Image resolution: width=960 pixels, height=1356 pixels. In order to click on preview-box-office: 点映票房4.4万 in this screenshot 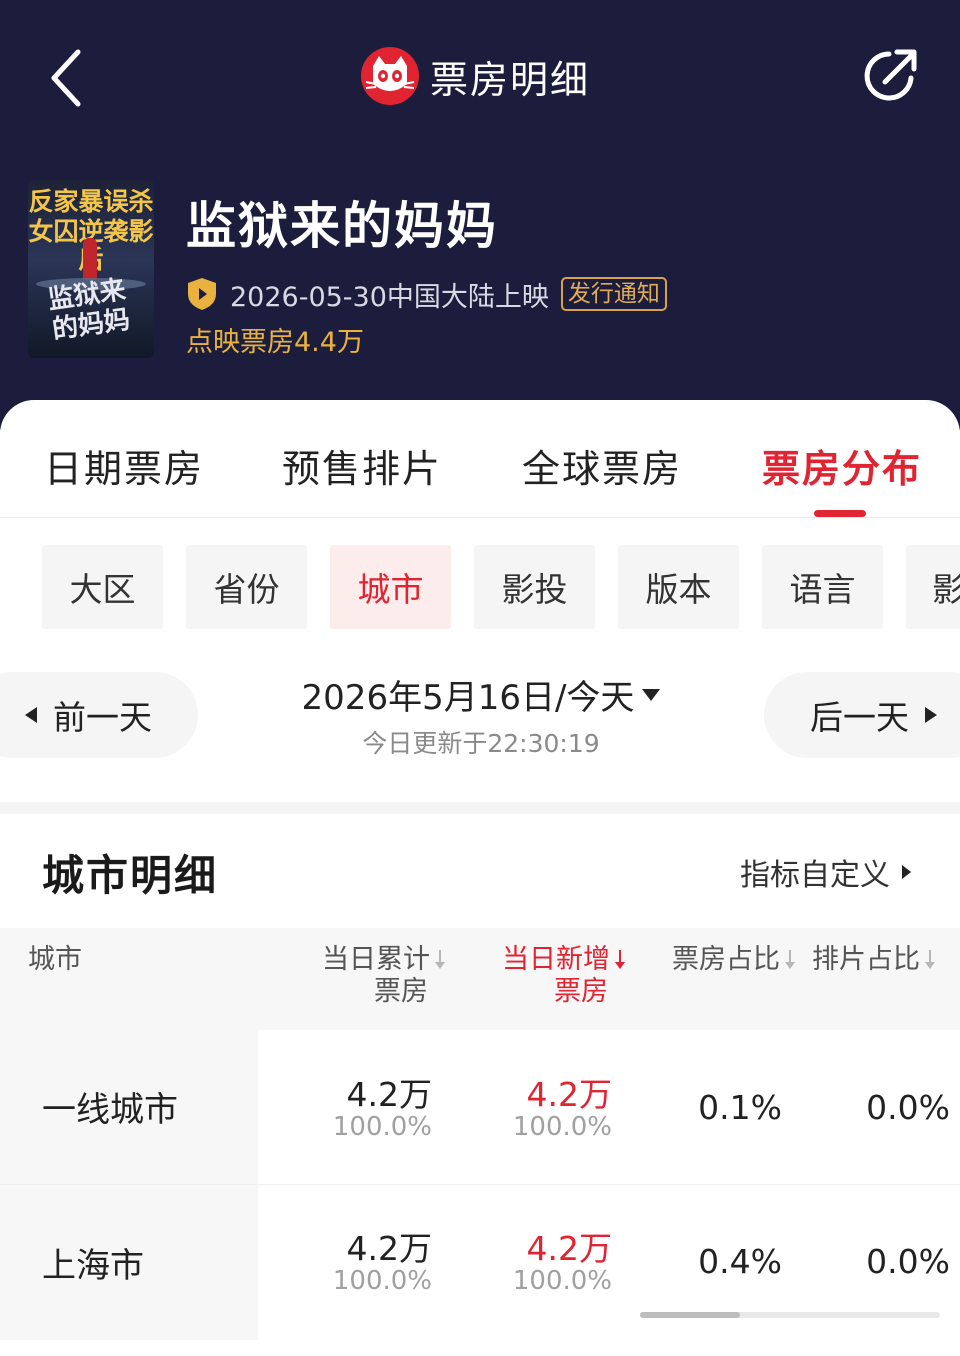, I will do `click(275, 342)`.